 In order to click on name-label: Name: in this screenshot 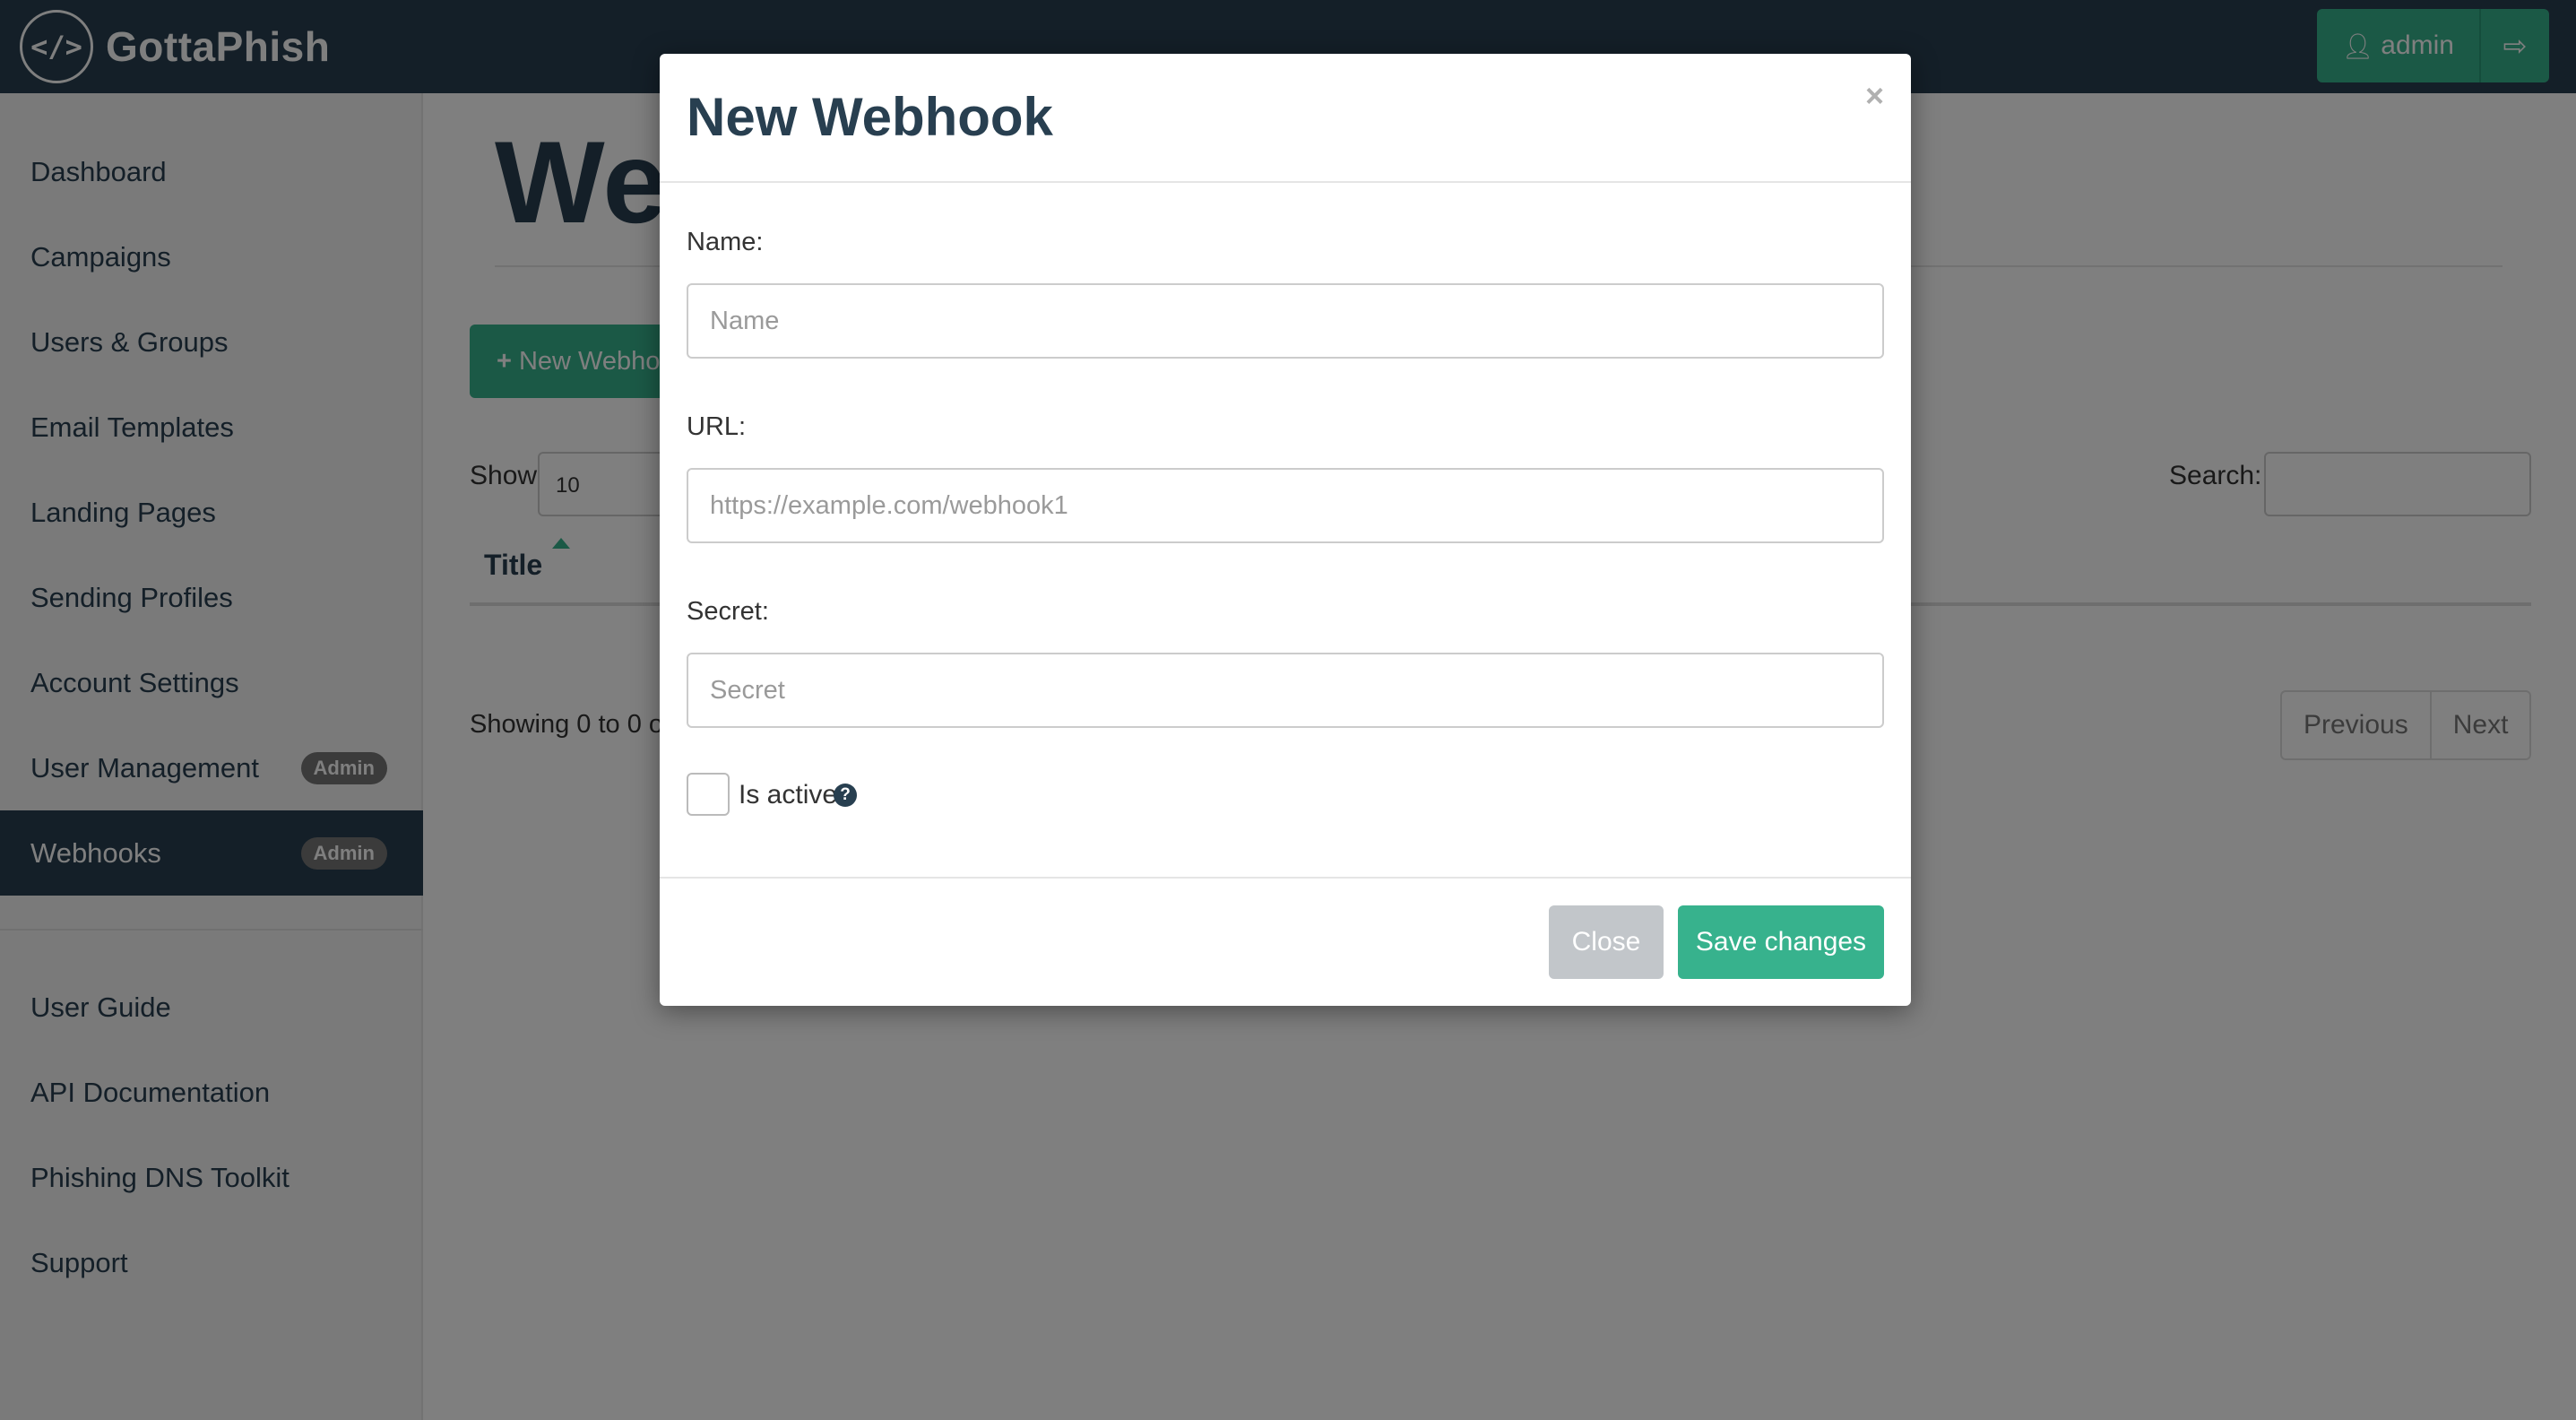, I will do `click(725, 242)`.